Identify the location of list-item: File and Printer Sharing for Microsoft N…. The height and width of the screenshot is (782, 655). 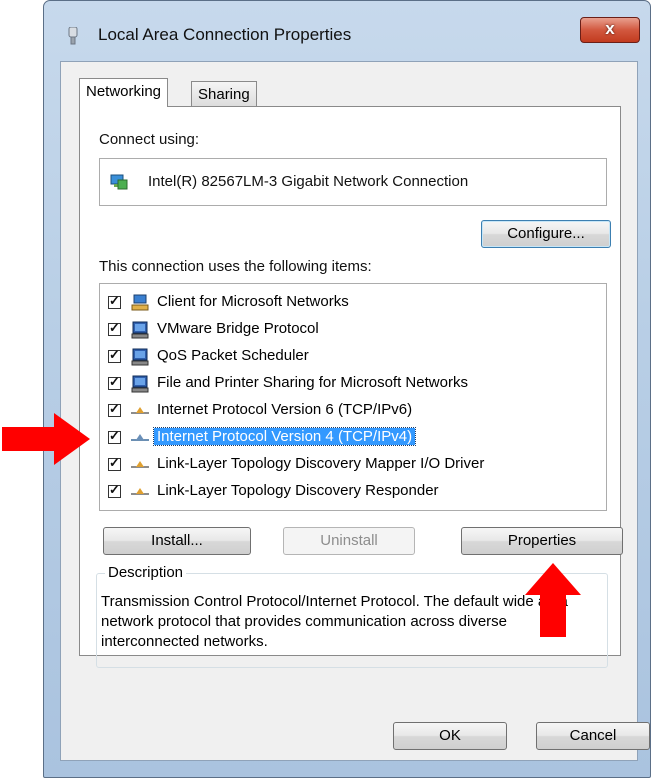
(348, 386).